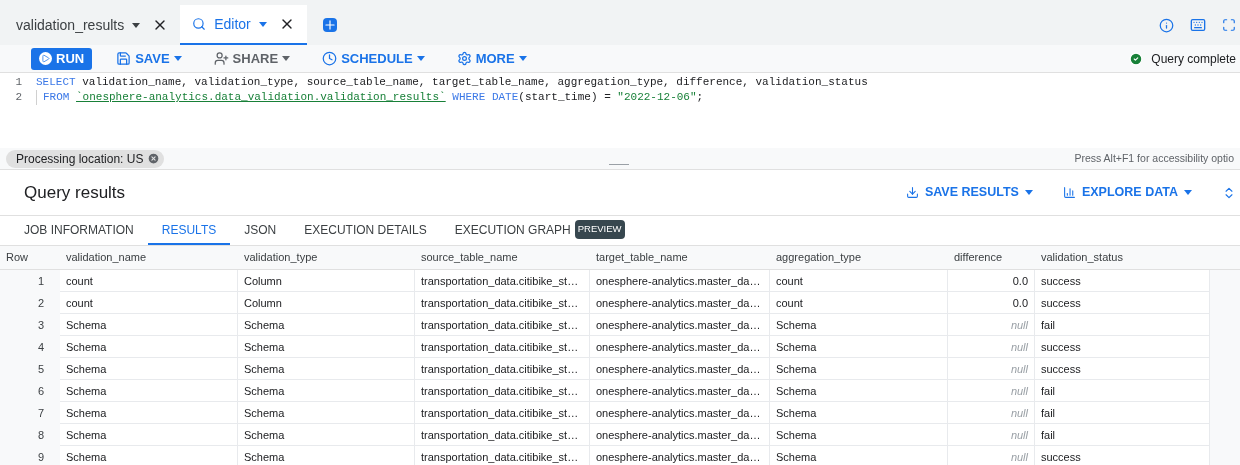 The image size is (1240, 465). Describe the element at coordinates (329, 25) in the screenshot. I see `add-tab-icon` at that location.